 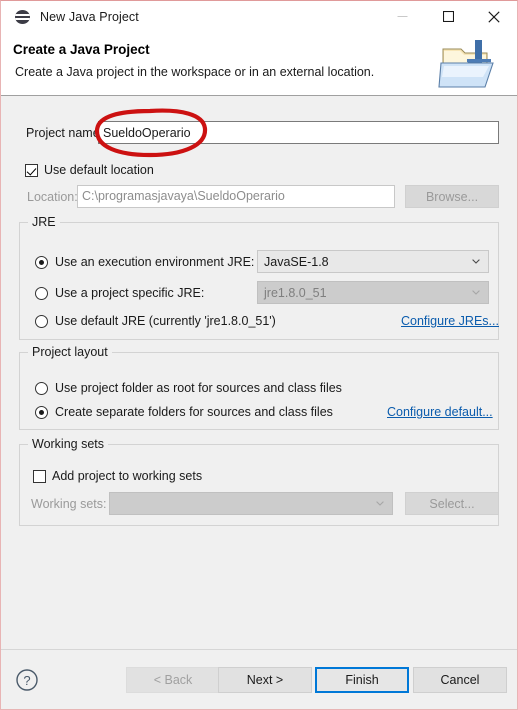 I want to click on java-project-folder-icon, so click(x=466, y=64).